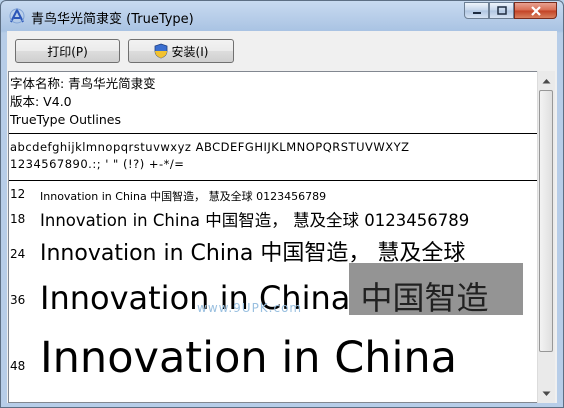  What do you see at coordinates (83, 102) in the screenshot?
I see `font-info: 字体名称: 青鸟华光简隶变 版本: V4.0 TrueType Outlines` at bounding box center [83, 102].